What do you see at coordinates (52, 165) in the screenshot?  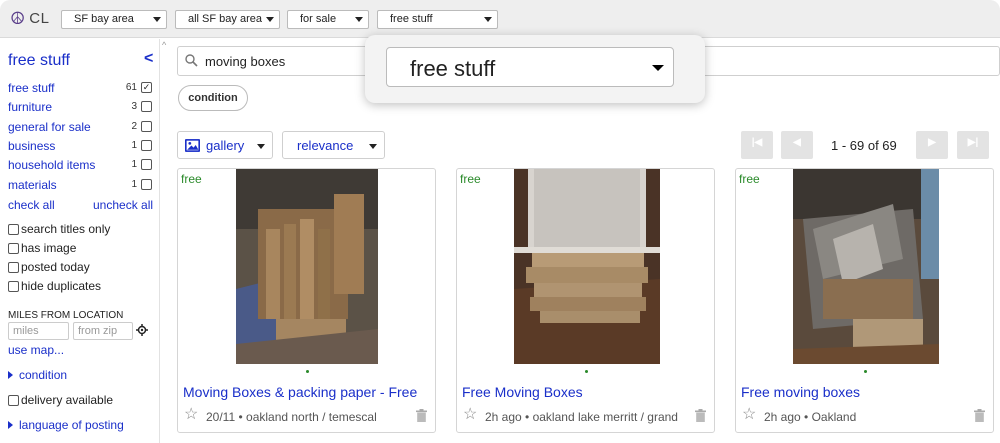 I see `category-label: household items` at bounding box center [52, 165].